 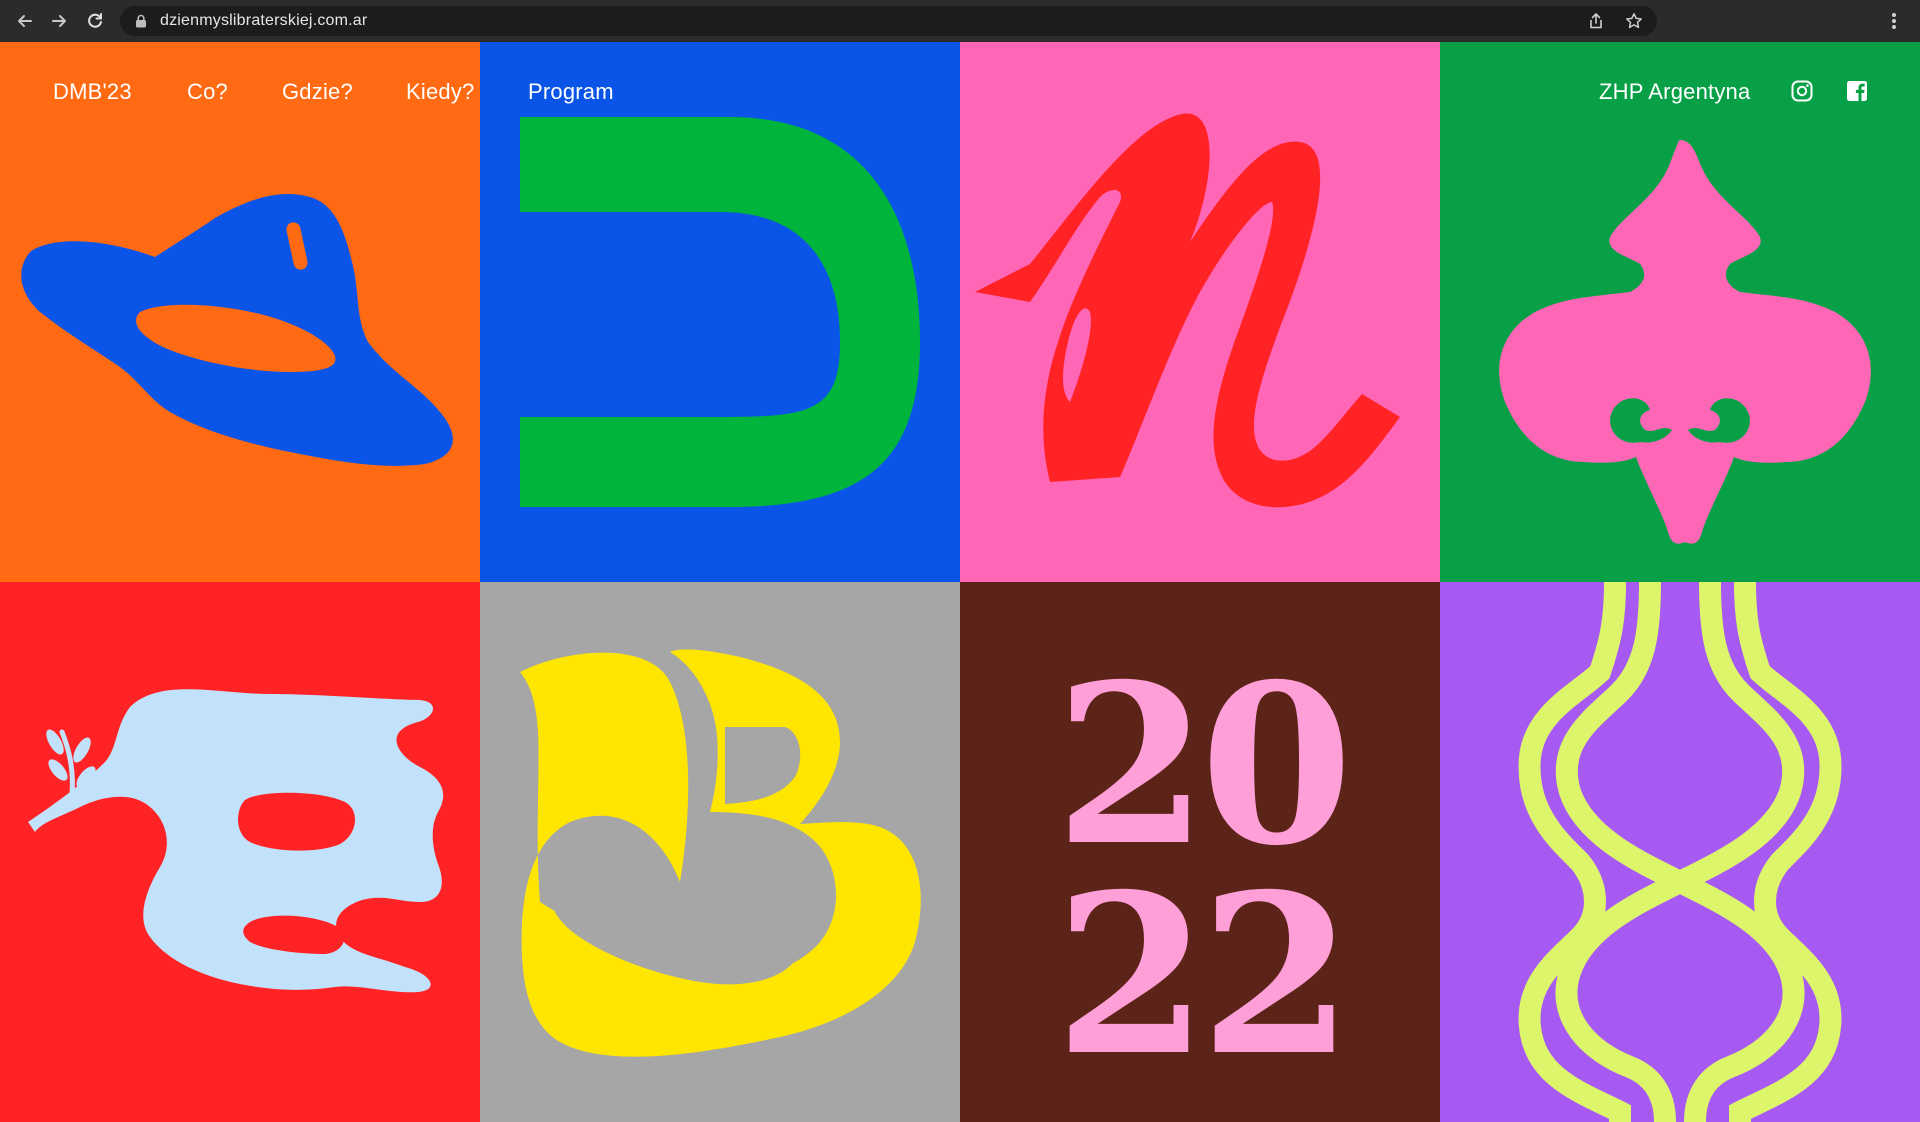 I want to click on kebab-menu-icon, so click(x=1894, y=21).